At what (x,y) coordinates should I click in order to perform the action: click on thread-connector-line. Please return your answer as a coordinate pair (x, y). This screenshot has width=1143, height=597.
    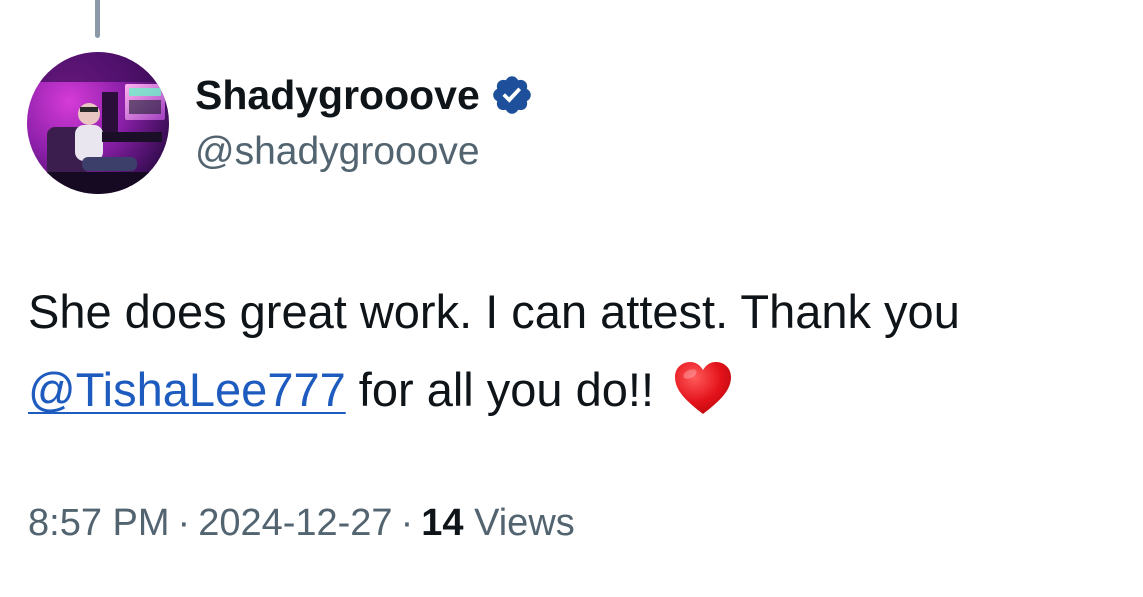
    Looking at the image, I should click on (97, 19).